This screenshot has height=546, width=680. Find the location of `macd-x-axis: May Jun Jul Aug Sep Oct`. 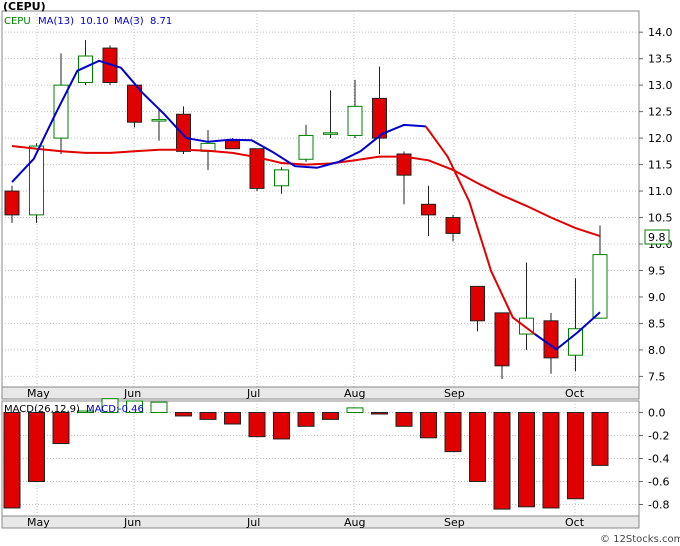

macd-x-axis: May Jun Jul Aug Sep Oct is located at coordinates (320, 522).